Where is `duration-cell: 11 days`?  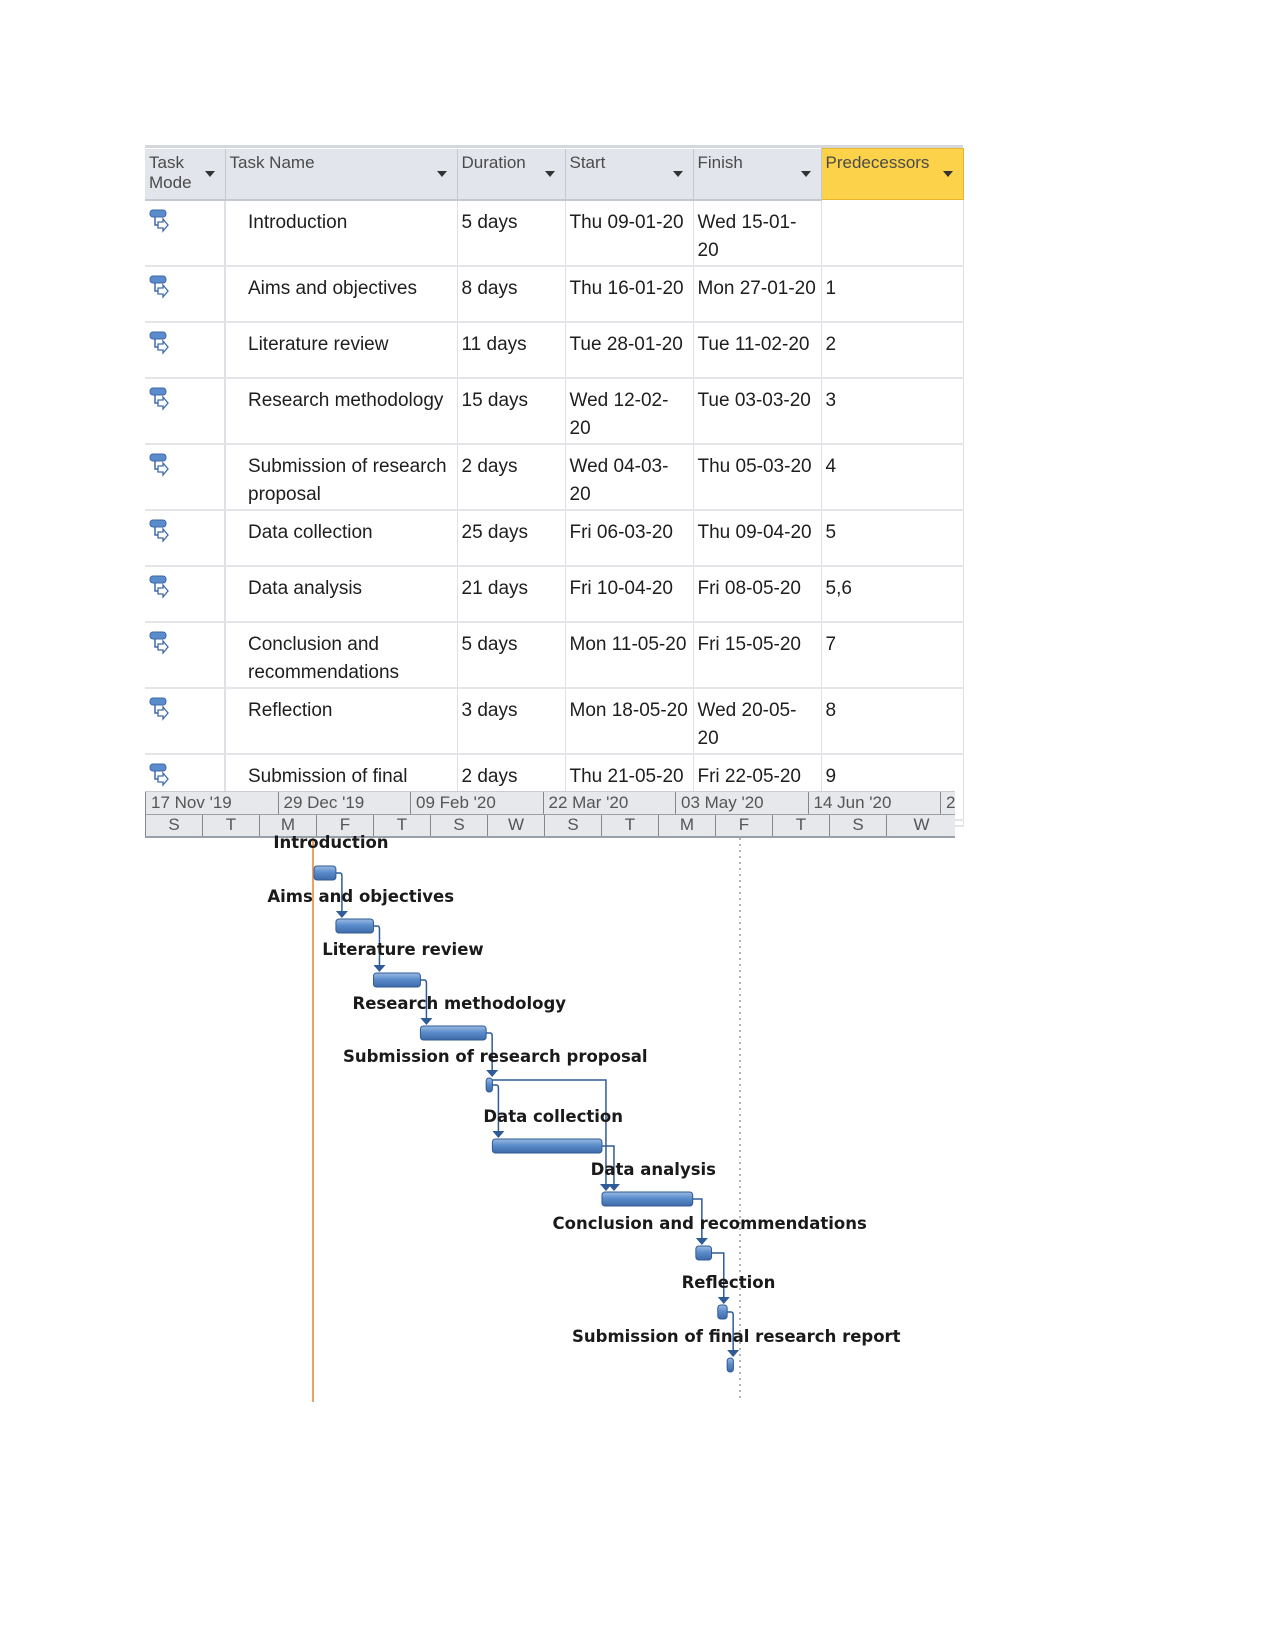 duration-cell: 11 days is located at coordinates (511, 350).